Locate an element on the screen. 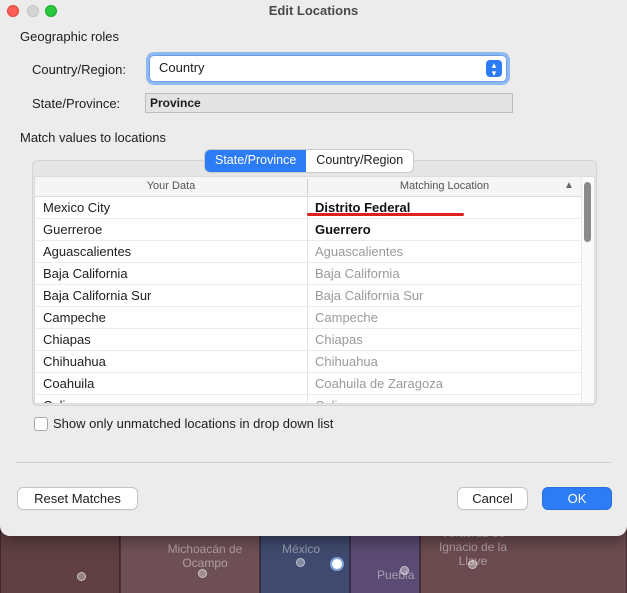 The image size is (627, 593). cancel-button: Cancel is located at coordinates (492, 498).